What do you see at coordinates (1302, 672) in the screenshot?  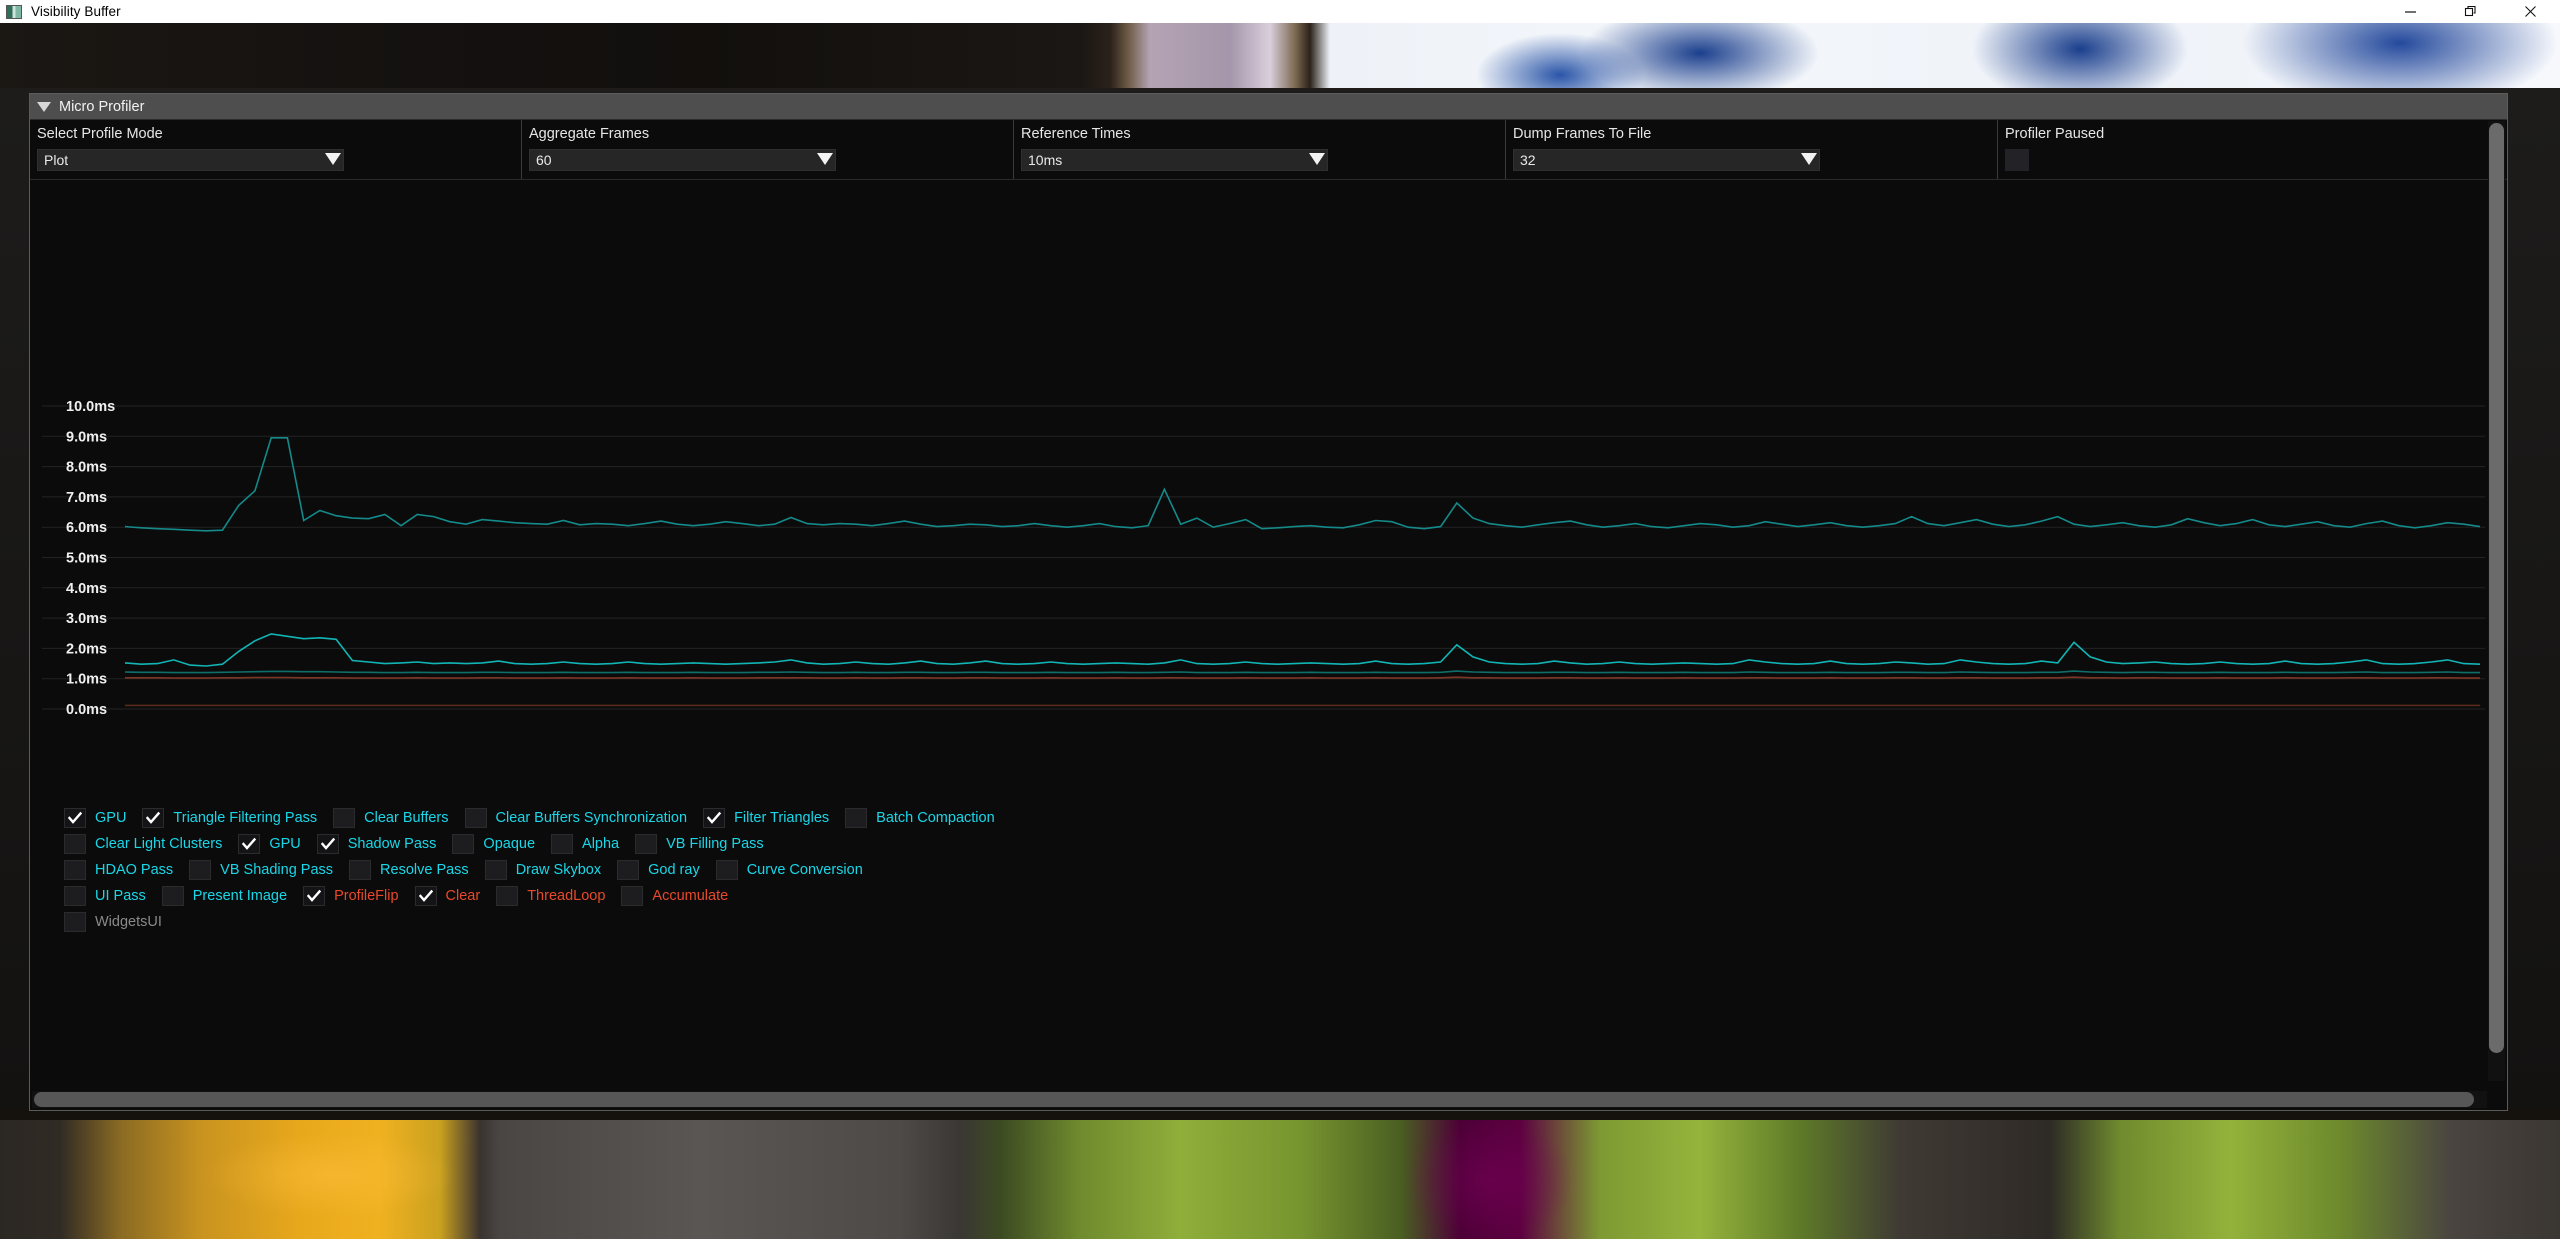 I see `plot-line-filter-triangles` at bounding box center [1302, 672].